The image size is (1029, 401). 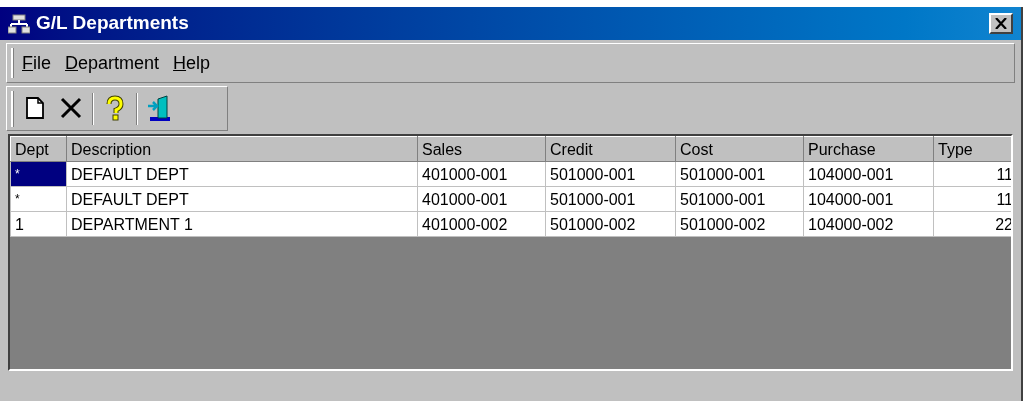 What do you see at coordinates (481, 149) in the screenshot?
I see `column-header: Sales` at bounding box center [481, 149].